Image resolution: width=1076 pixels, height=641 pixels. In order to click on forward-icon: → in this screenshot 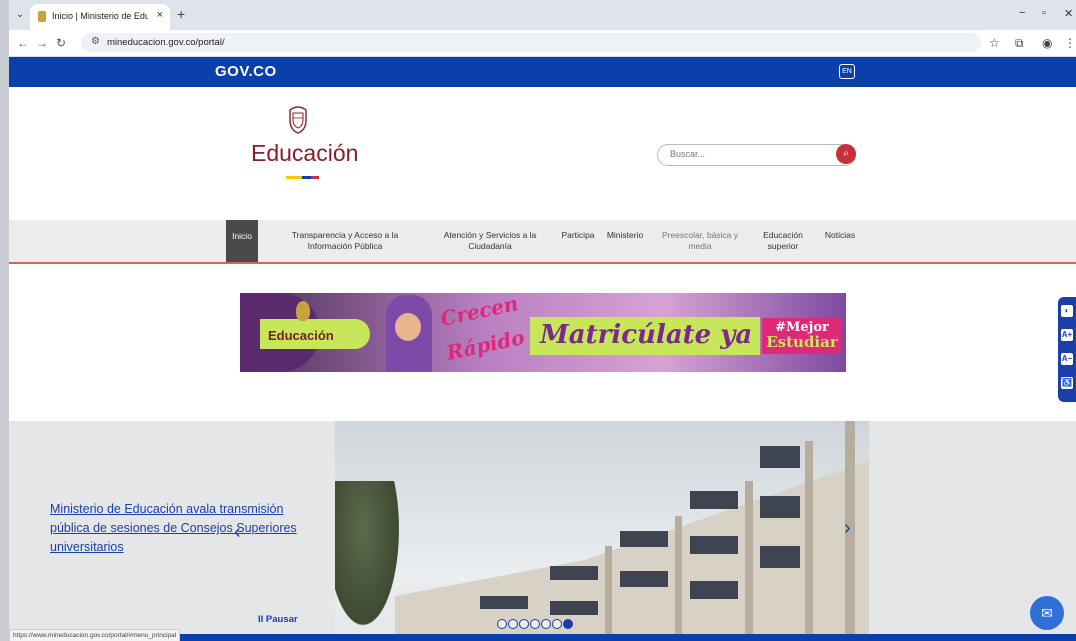, I will do `click(42, 43)`.